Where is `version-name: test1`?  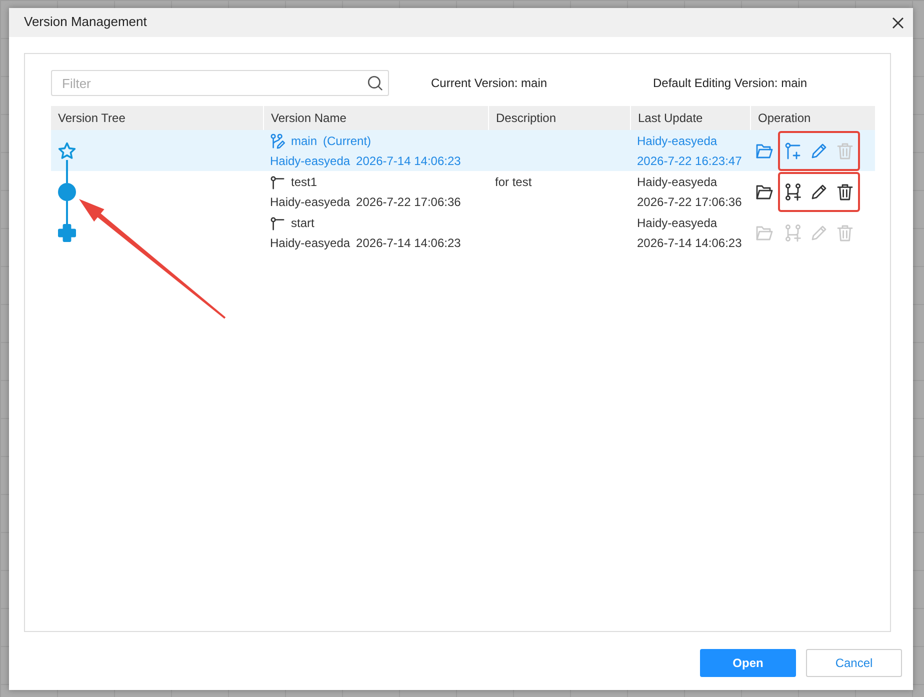 version-name: test1 is located at coordinates (304, 182).